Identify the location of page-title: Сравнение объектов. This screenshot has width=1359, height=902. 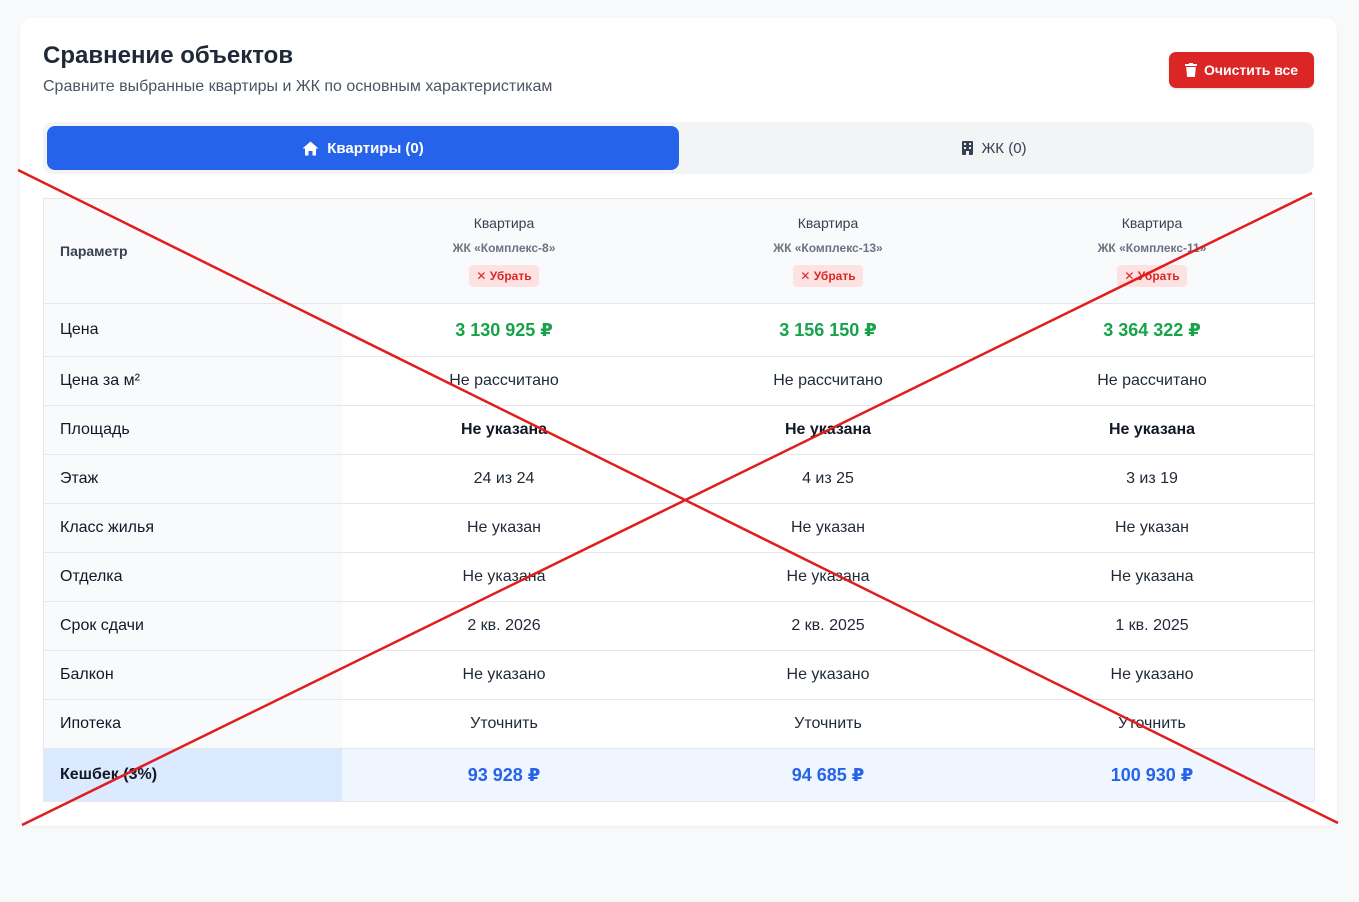
(168, 55).